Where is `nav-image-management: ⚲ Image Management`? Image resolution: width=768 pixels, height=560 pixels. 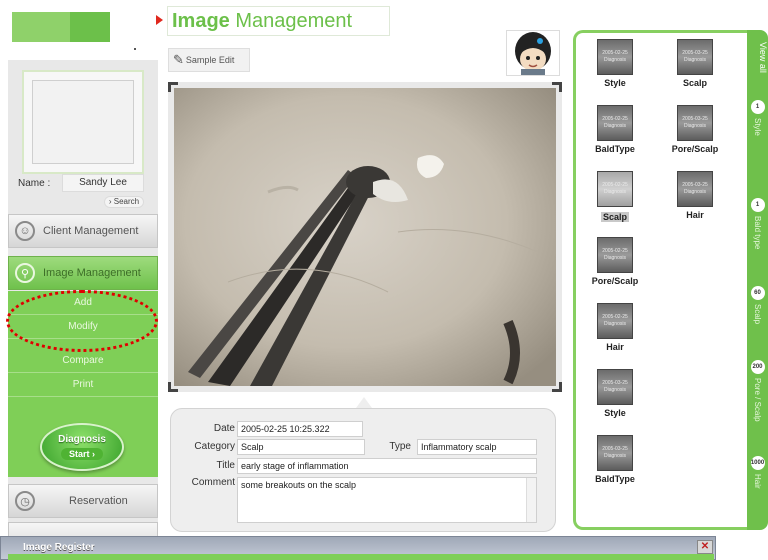 nav-image-management: ⚲ Image Management is located at coordinates (83, 273).